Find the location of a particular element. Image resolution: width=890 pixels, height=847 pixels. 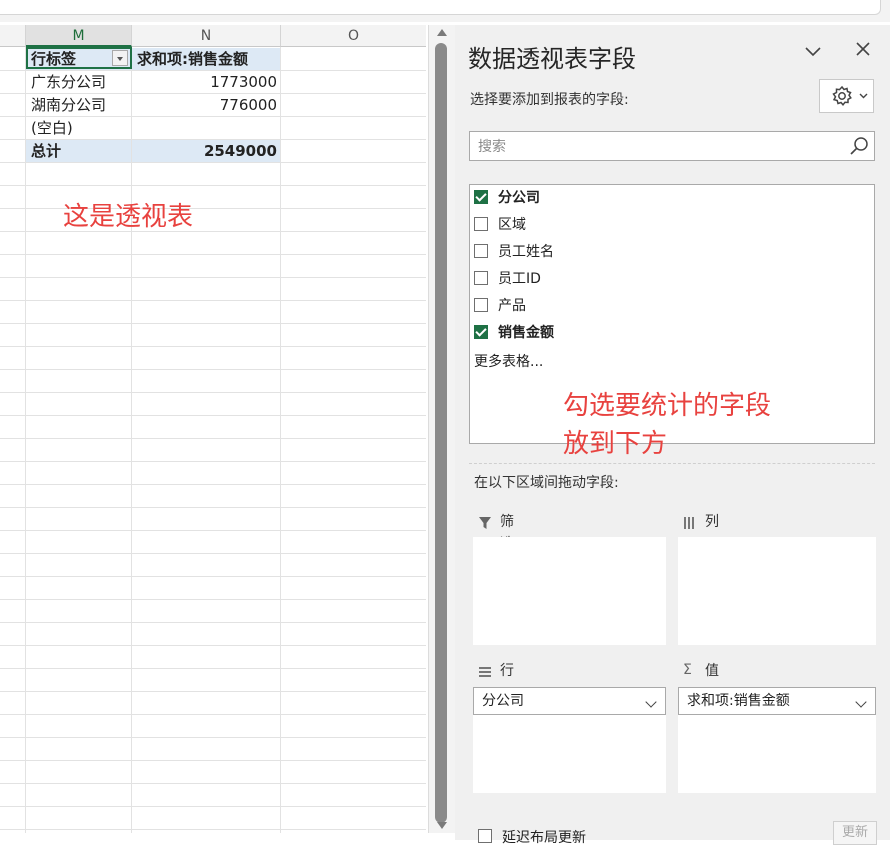

formula-bar-strip is located at coordinates (445, 11).